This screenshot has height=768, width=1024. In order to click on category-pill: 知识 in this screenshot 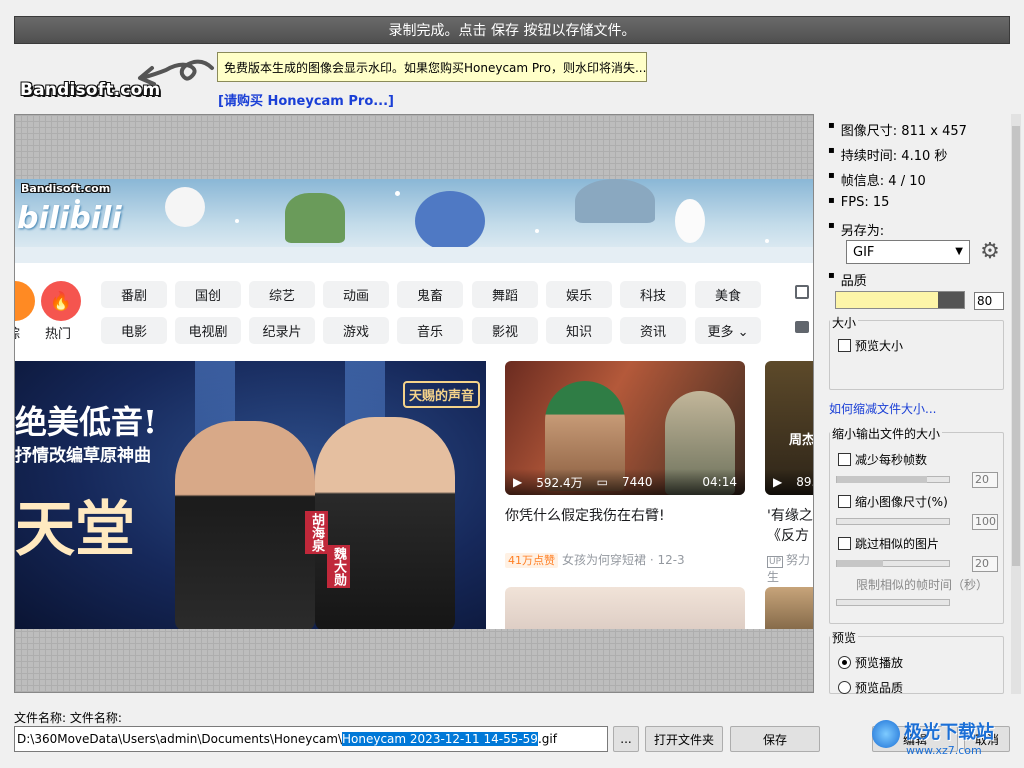, I will do `click(579, 330)`.